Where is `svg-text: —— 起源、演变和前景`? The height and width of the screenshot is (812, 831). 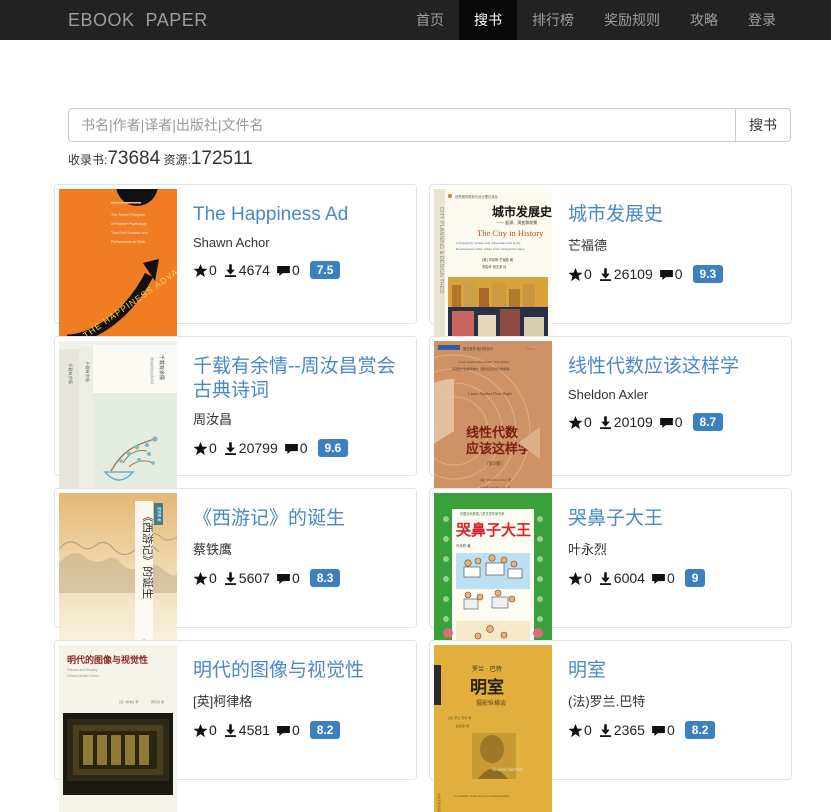 svg-text: —— 起源、演变和前景 is located at coordinates (516, 222).